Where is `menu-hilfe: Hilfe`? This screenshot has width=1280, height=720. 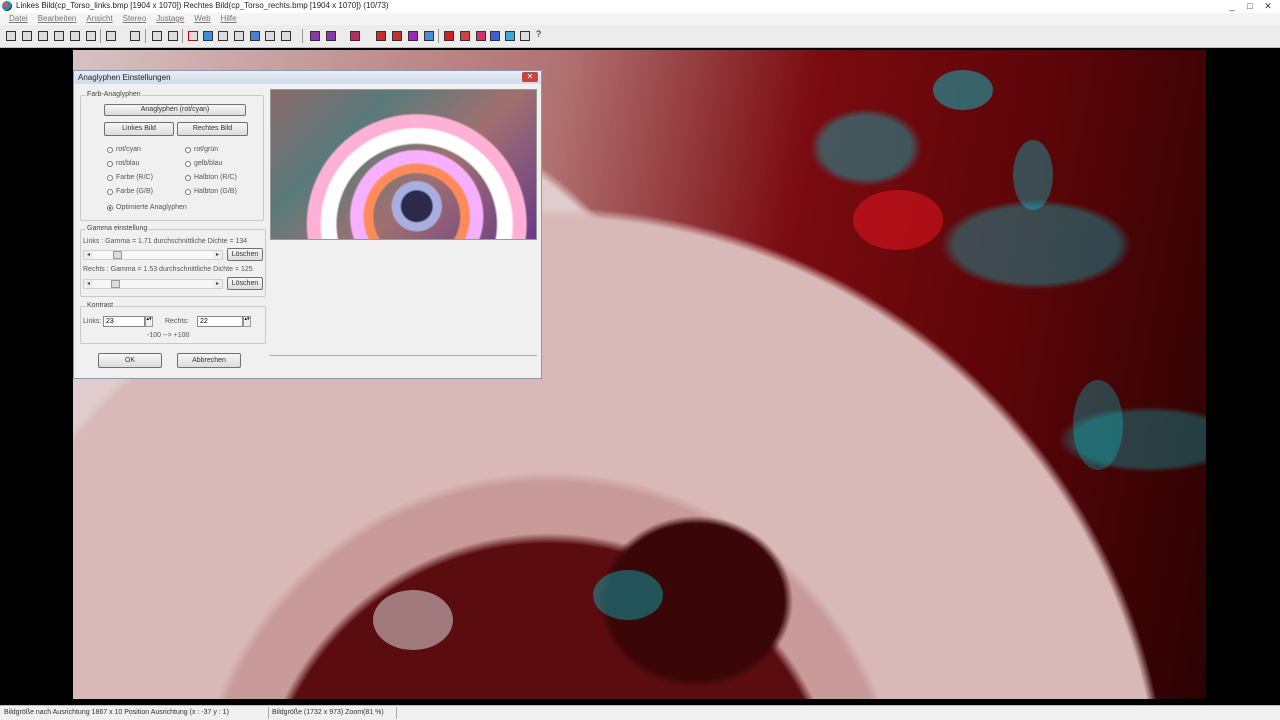
menu-hilfe: Hilfe is located at coordinates (229, 19).